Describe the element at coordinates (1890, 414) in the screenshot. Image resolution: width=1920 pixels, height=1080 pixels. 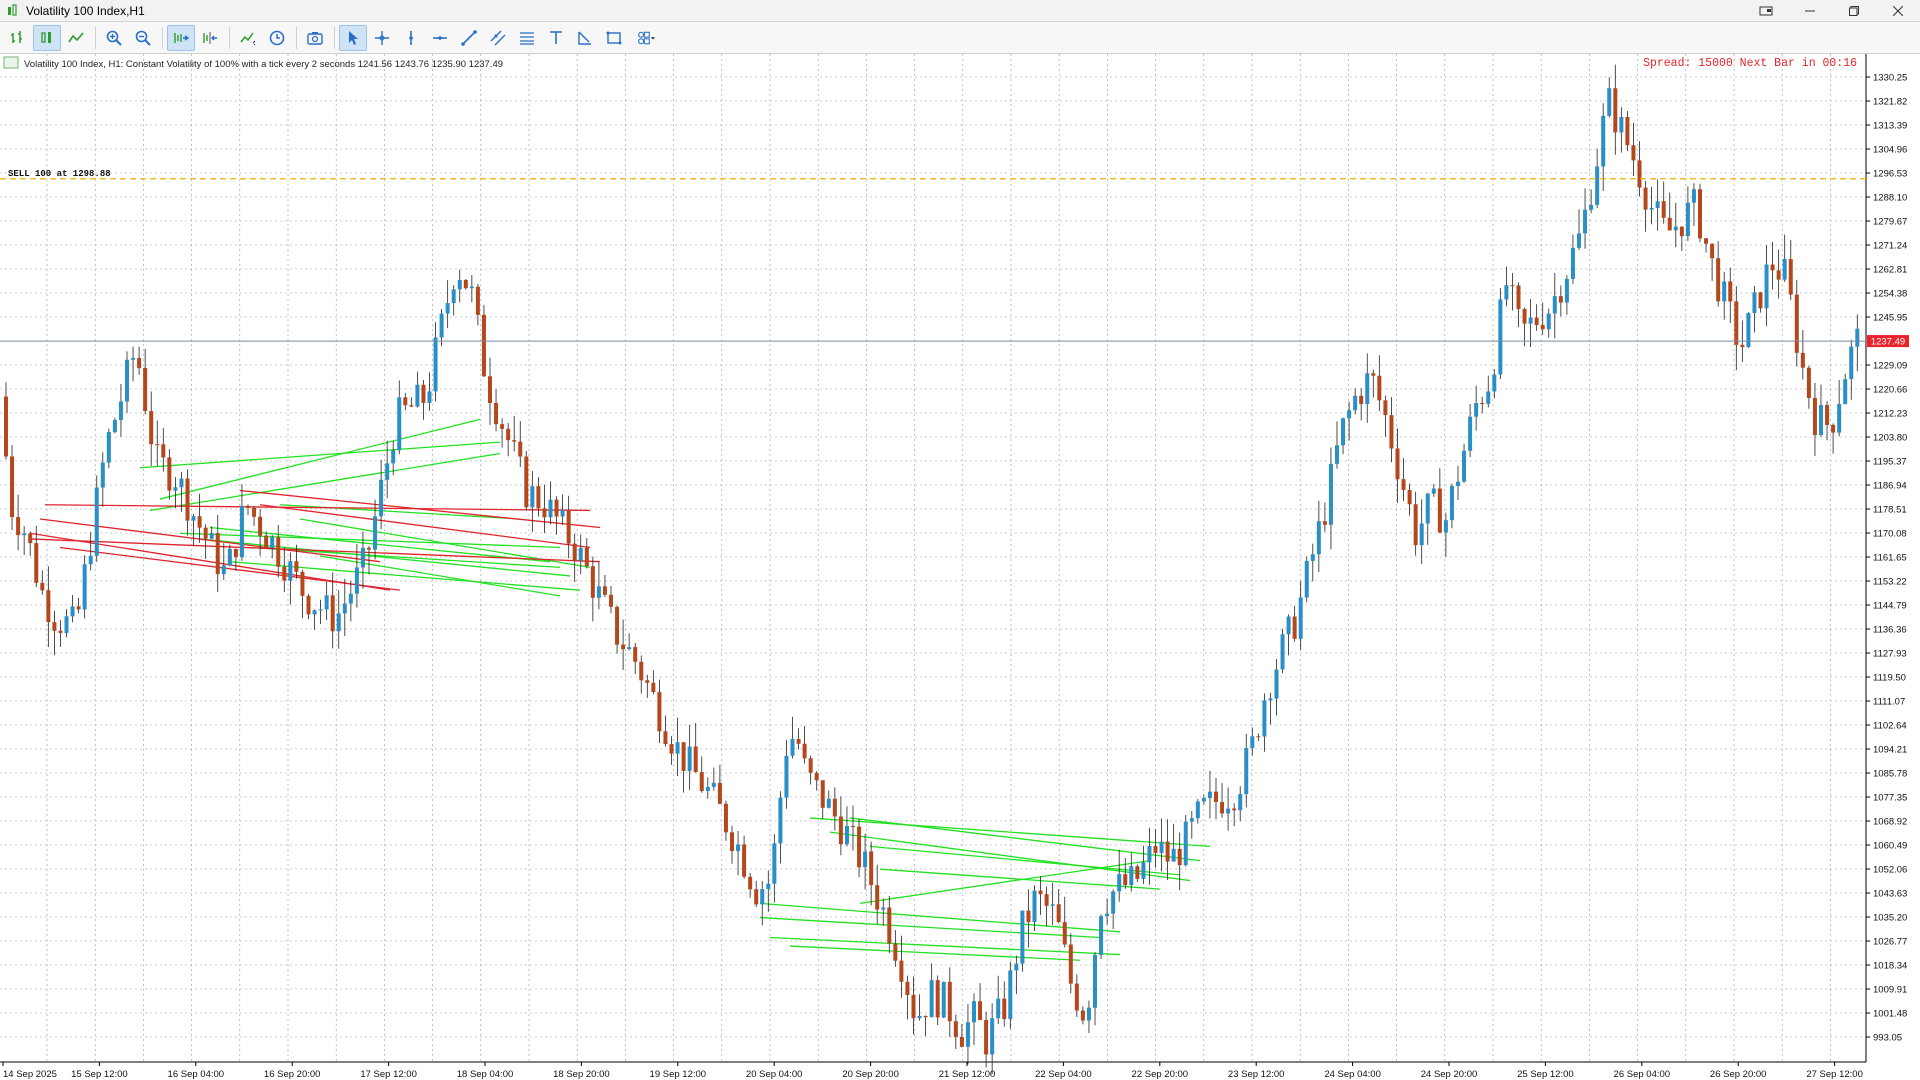
I see `price-axis-label: 1212.23` at that location.